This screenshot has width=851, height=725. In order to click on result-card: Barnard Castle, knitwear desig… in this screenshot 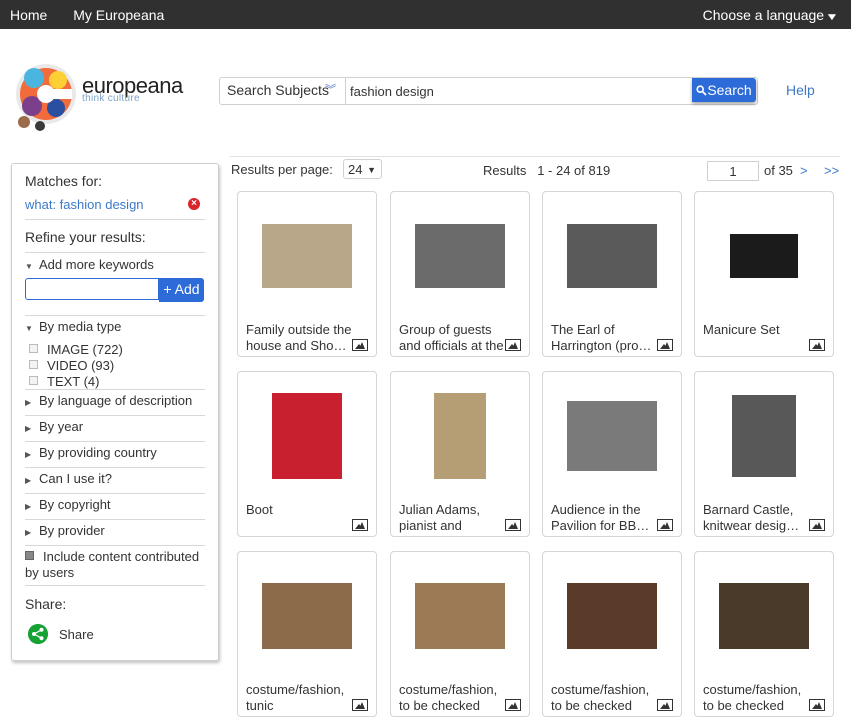, I will do `click(764, 454)`.